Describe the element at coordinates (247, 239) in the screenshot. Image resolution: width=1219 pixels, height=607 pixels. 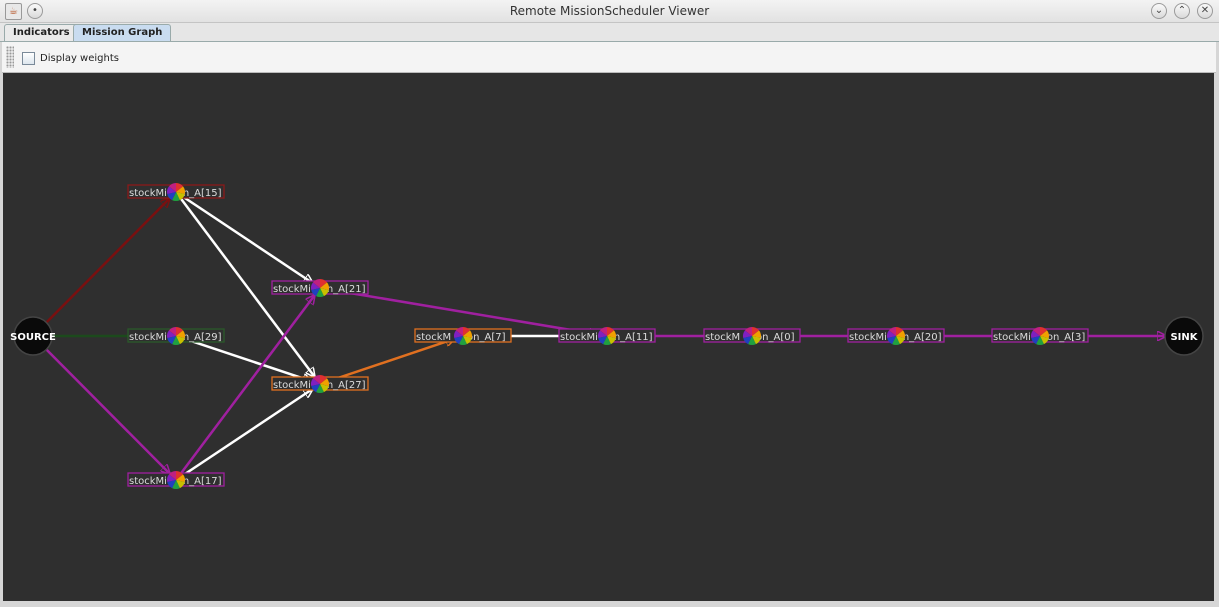
I see `graph-edge-n15-n21` at that location.